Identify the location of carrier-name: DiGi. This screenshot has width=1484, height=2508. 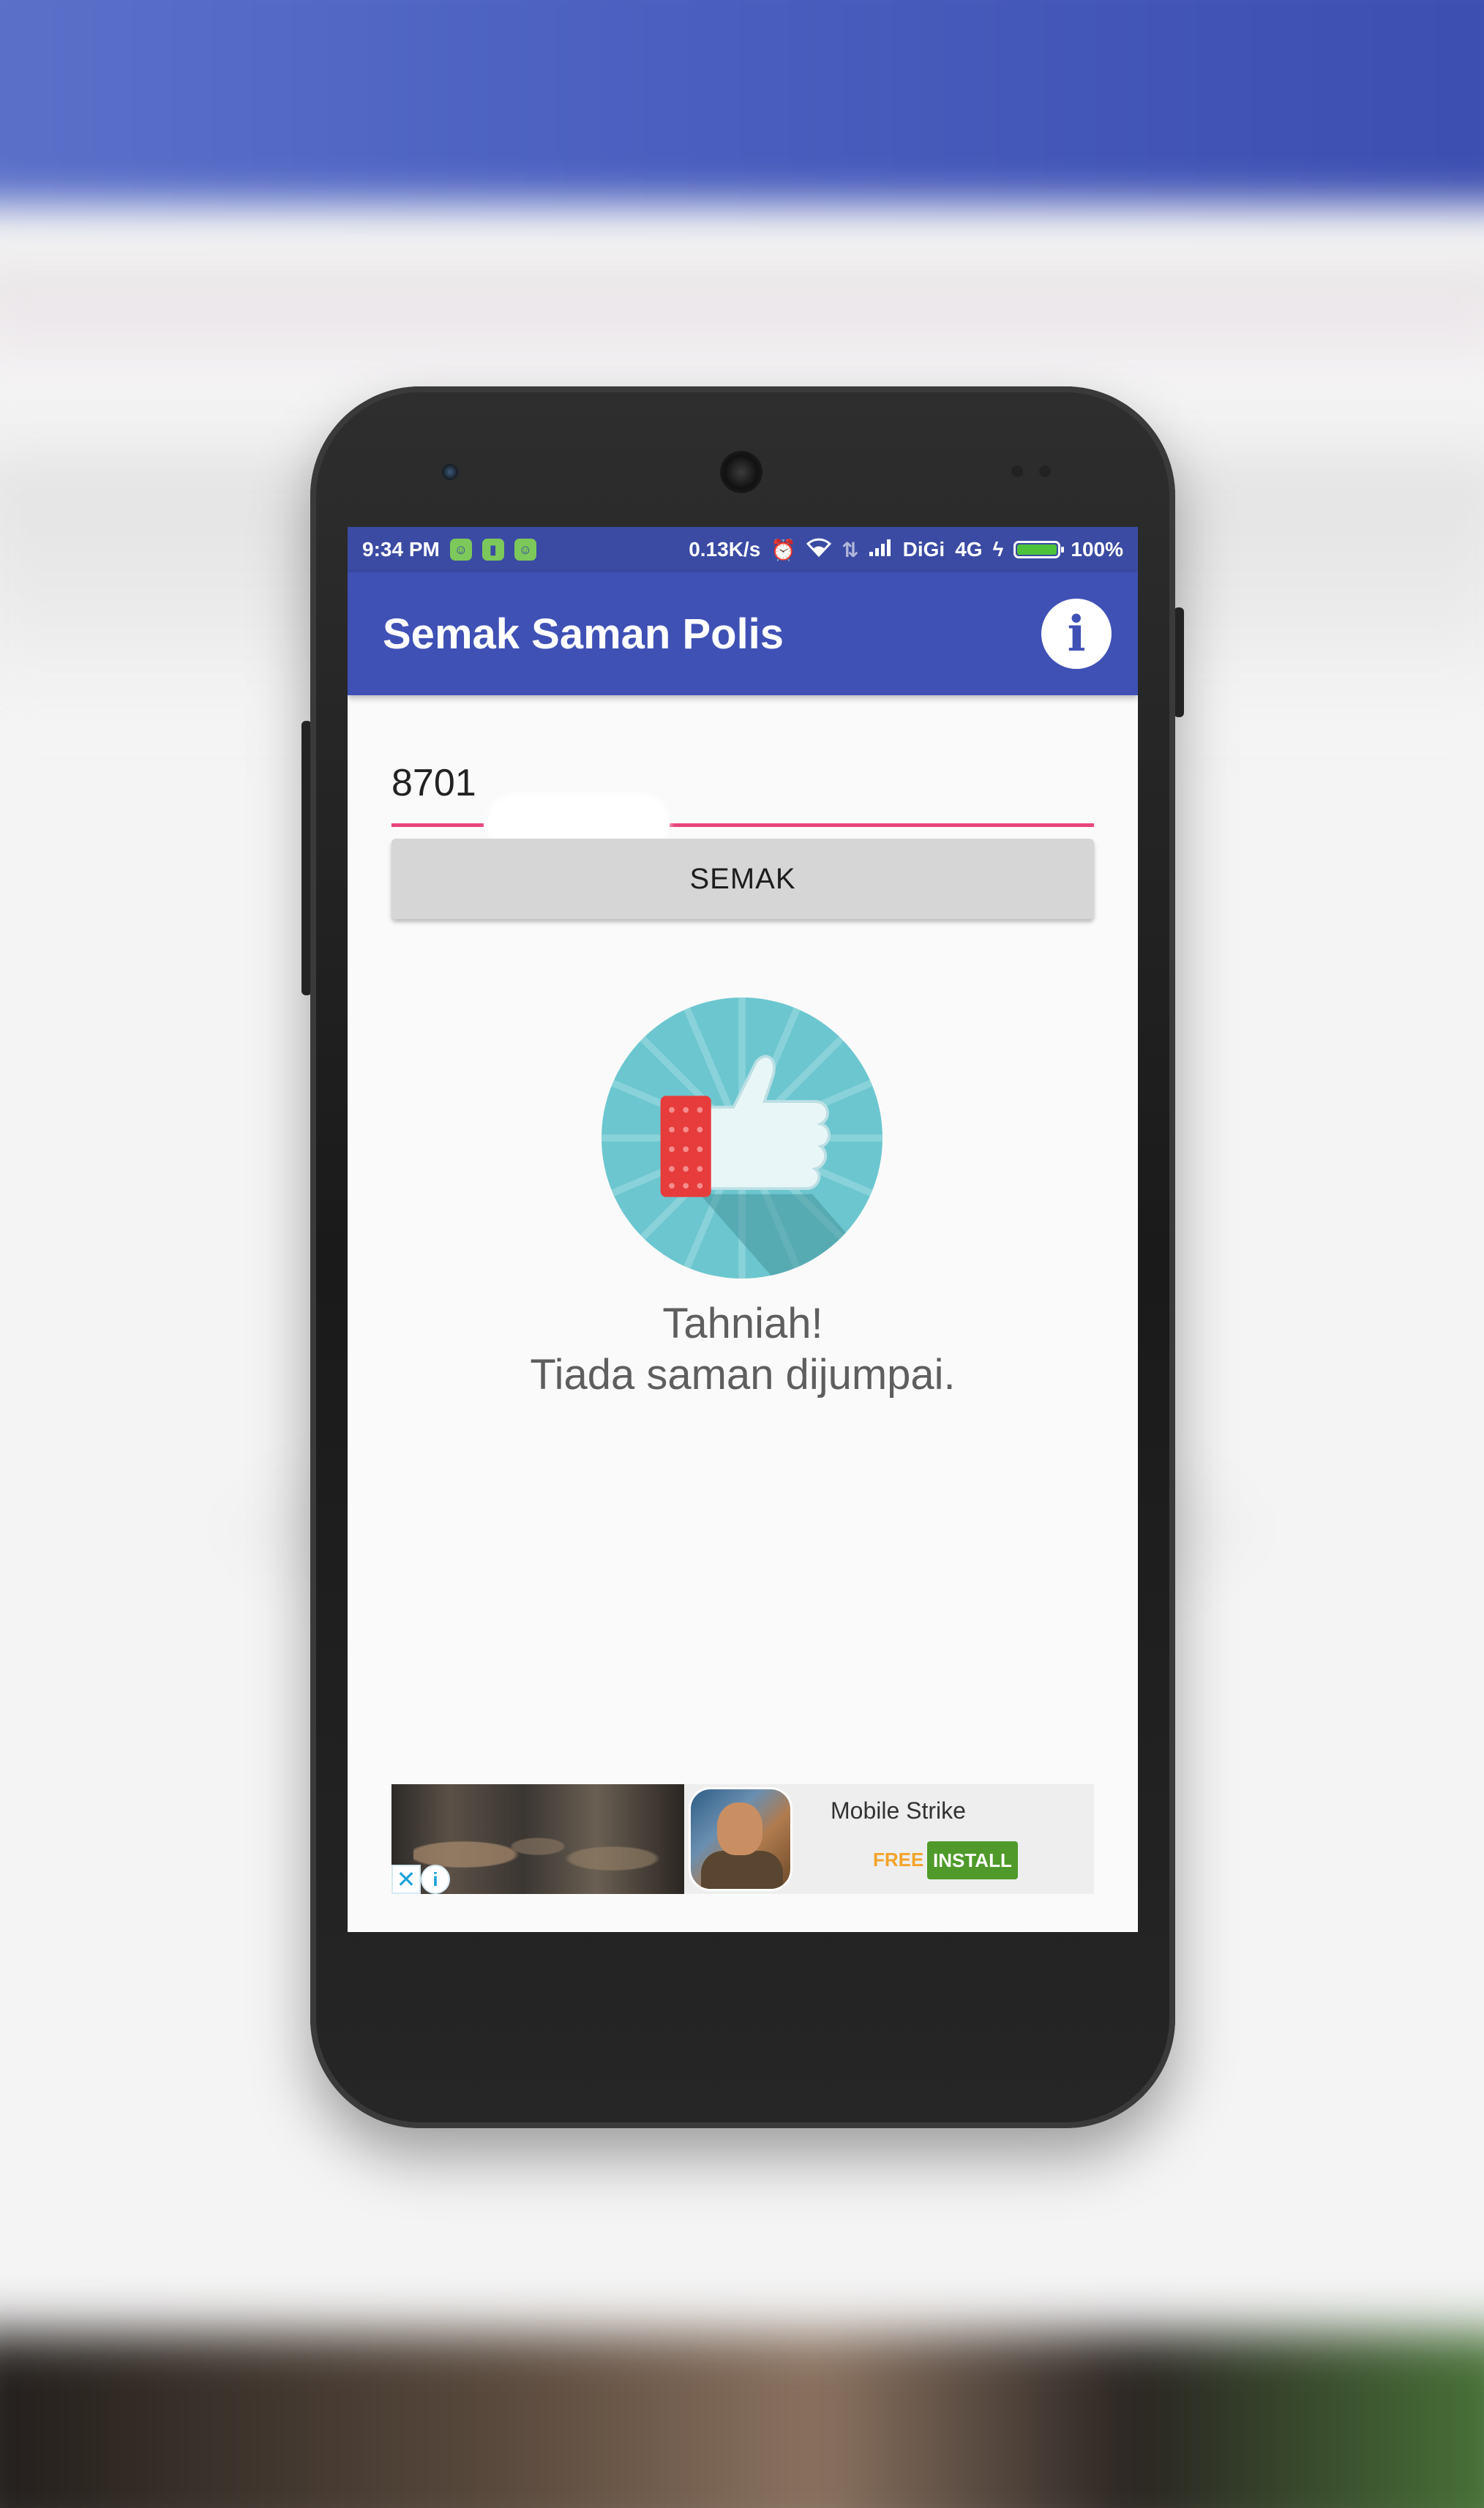
(923, 549).